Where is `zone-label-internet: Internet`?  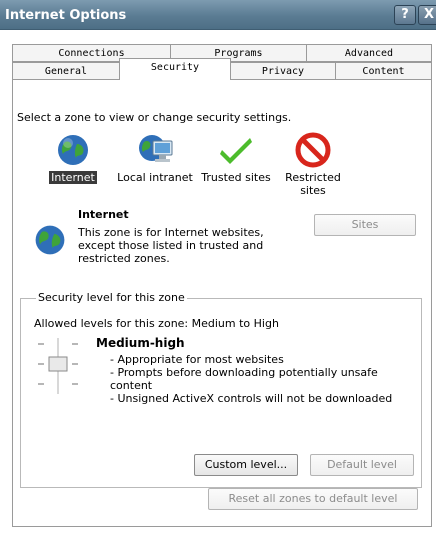 zone-label-internet: Internet is located at coordinates (73, 177).